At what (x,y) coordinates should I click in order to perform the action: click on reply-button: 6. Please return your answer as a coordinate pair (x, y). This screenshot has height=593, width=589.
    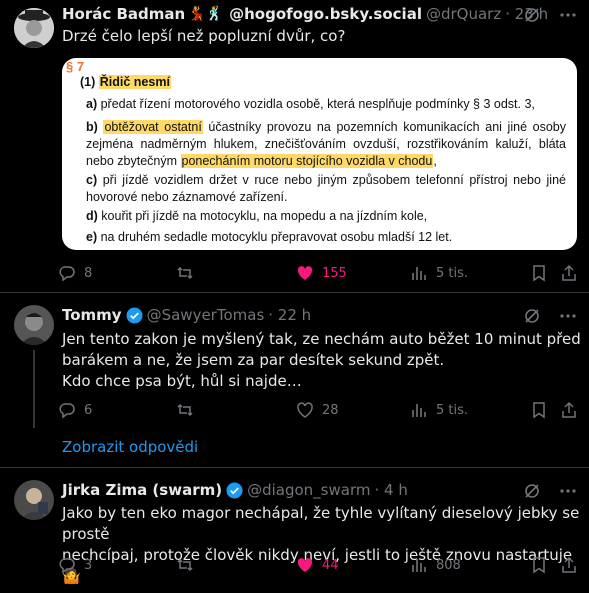
    Looking at the image, I should click on (75, 410).